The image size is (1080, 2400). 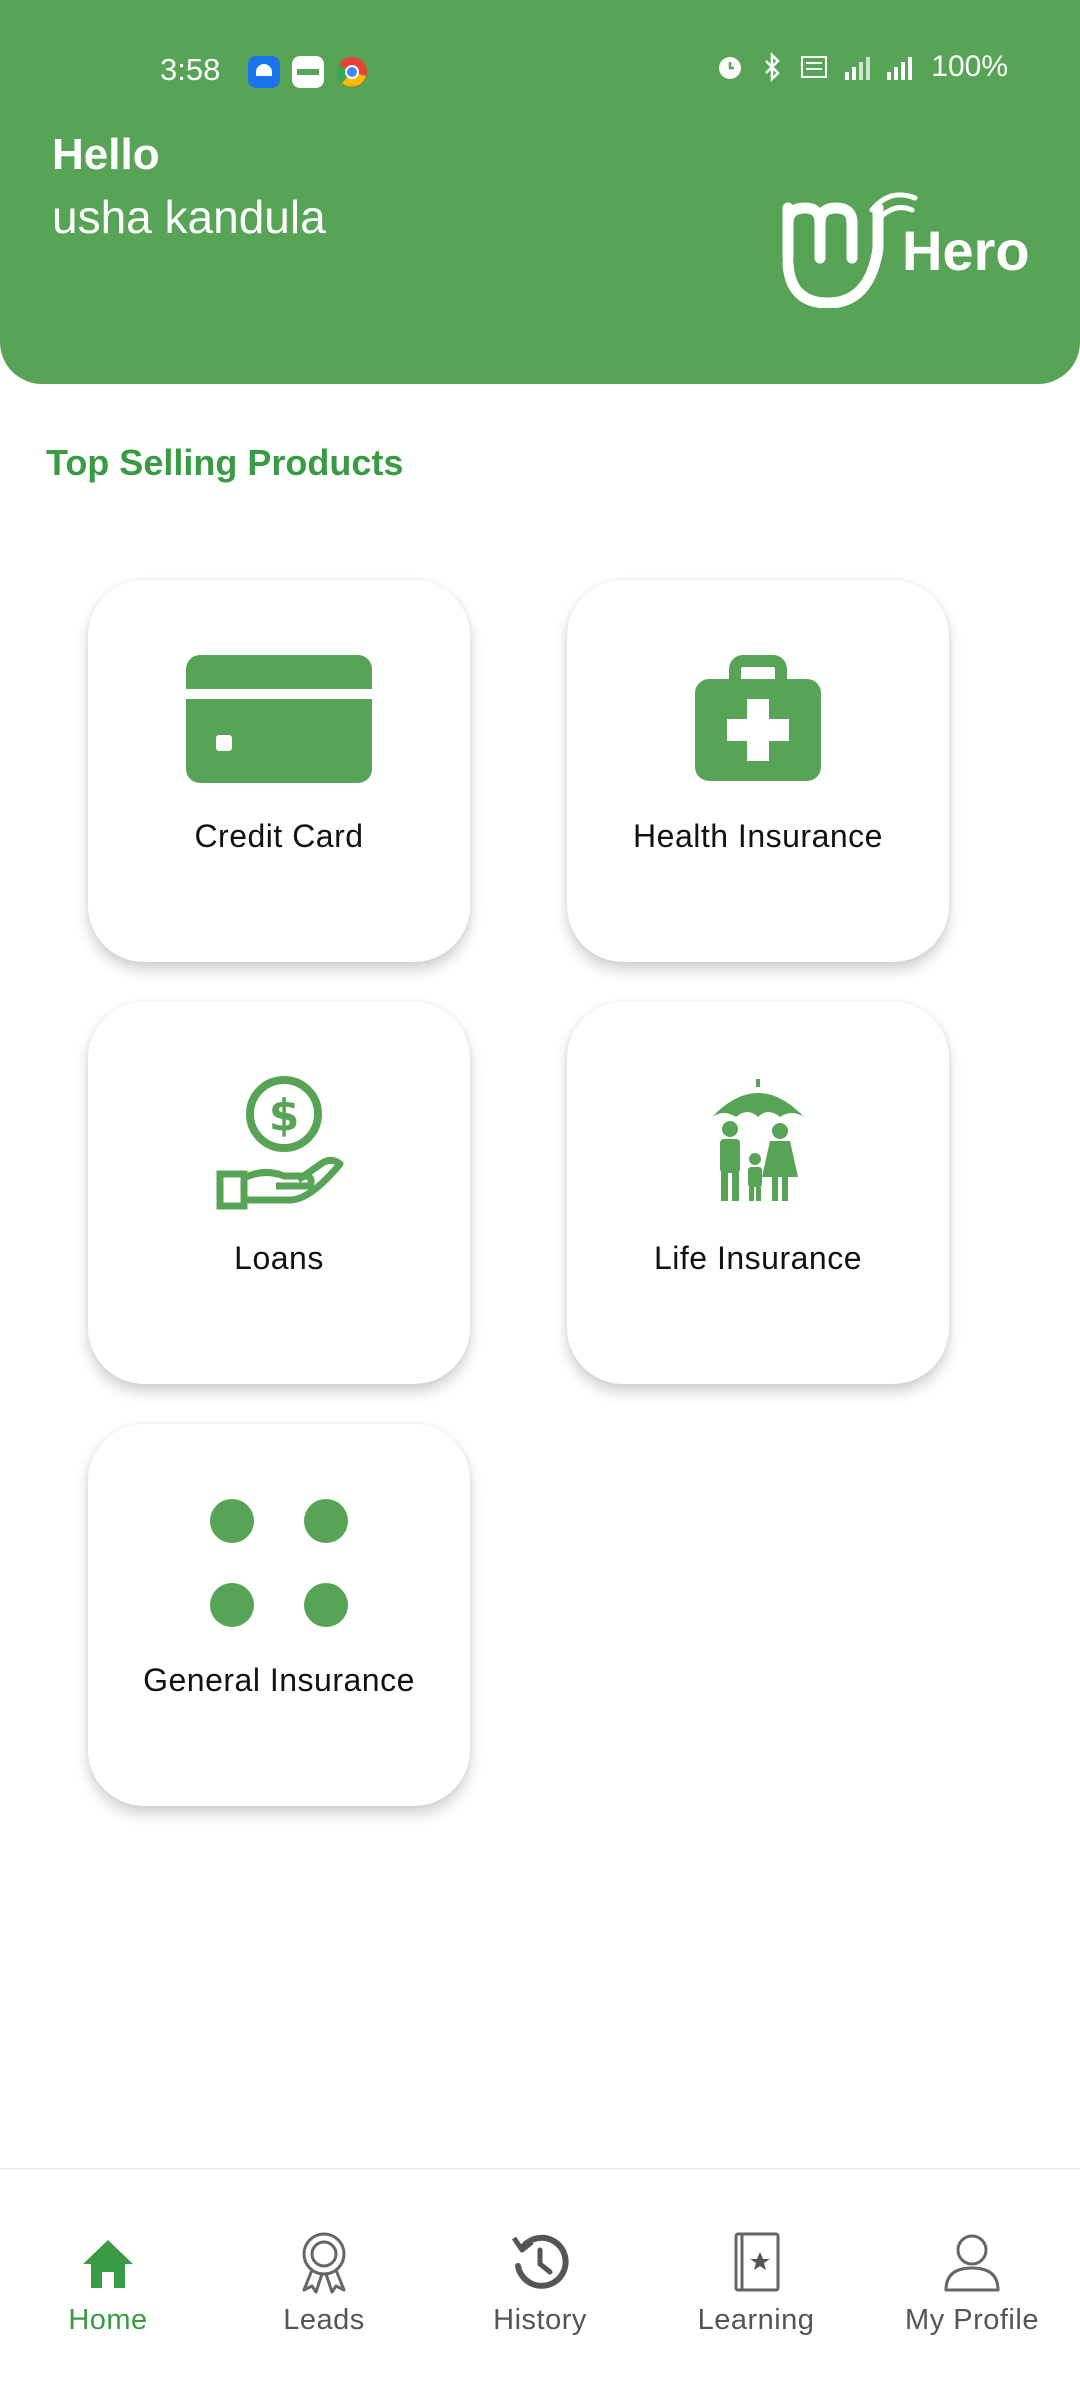 I want to click on money-hand-icon: $, so click(x=280, y=1143).